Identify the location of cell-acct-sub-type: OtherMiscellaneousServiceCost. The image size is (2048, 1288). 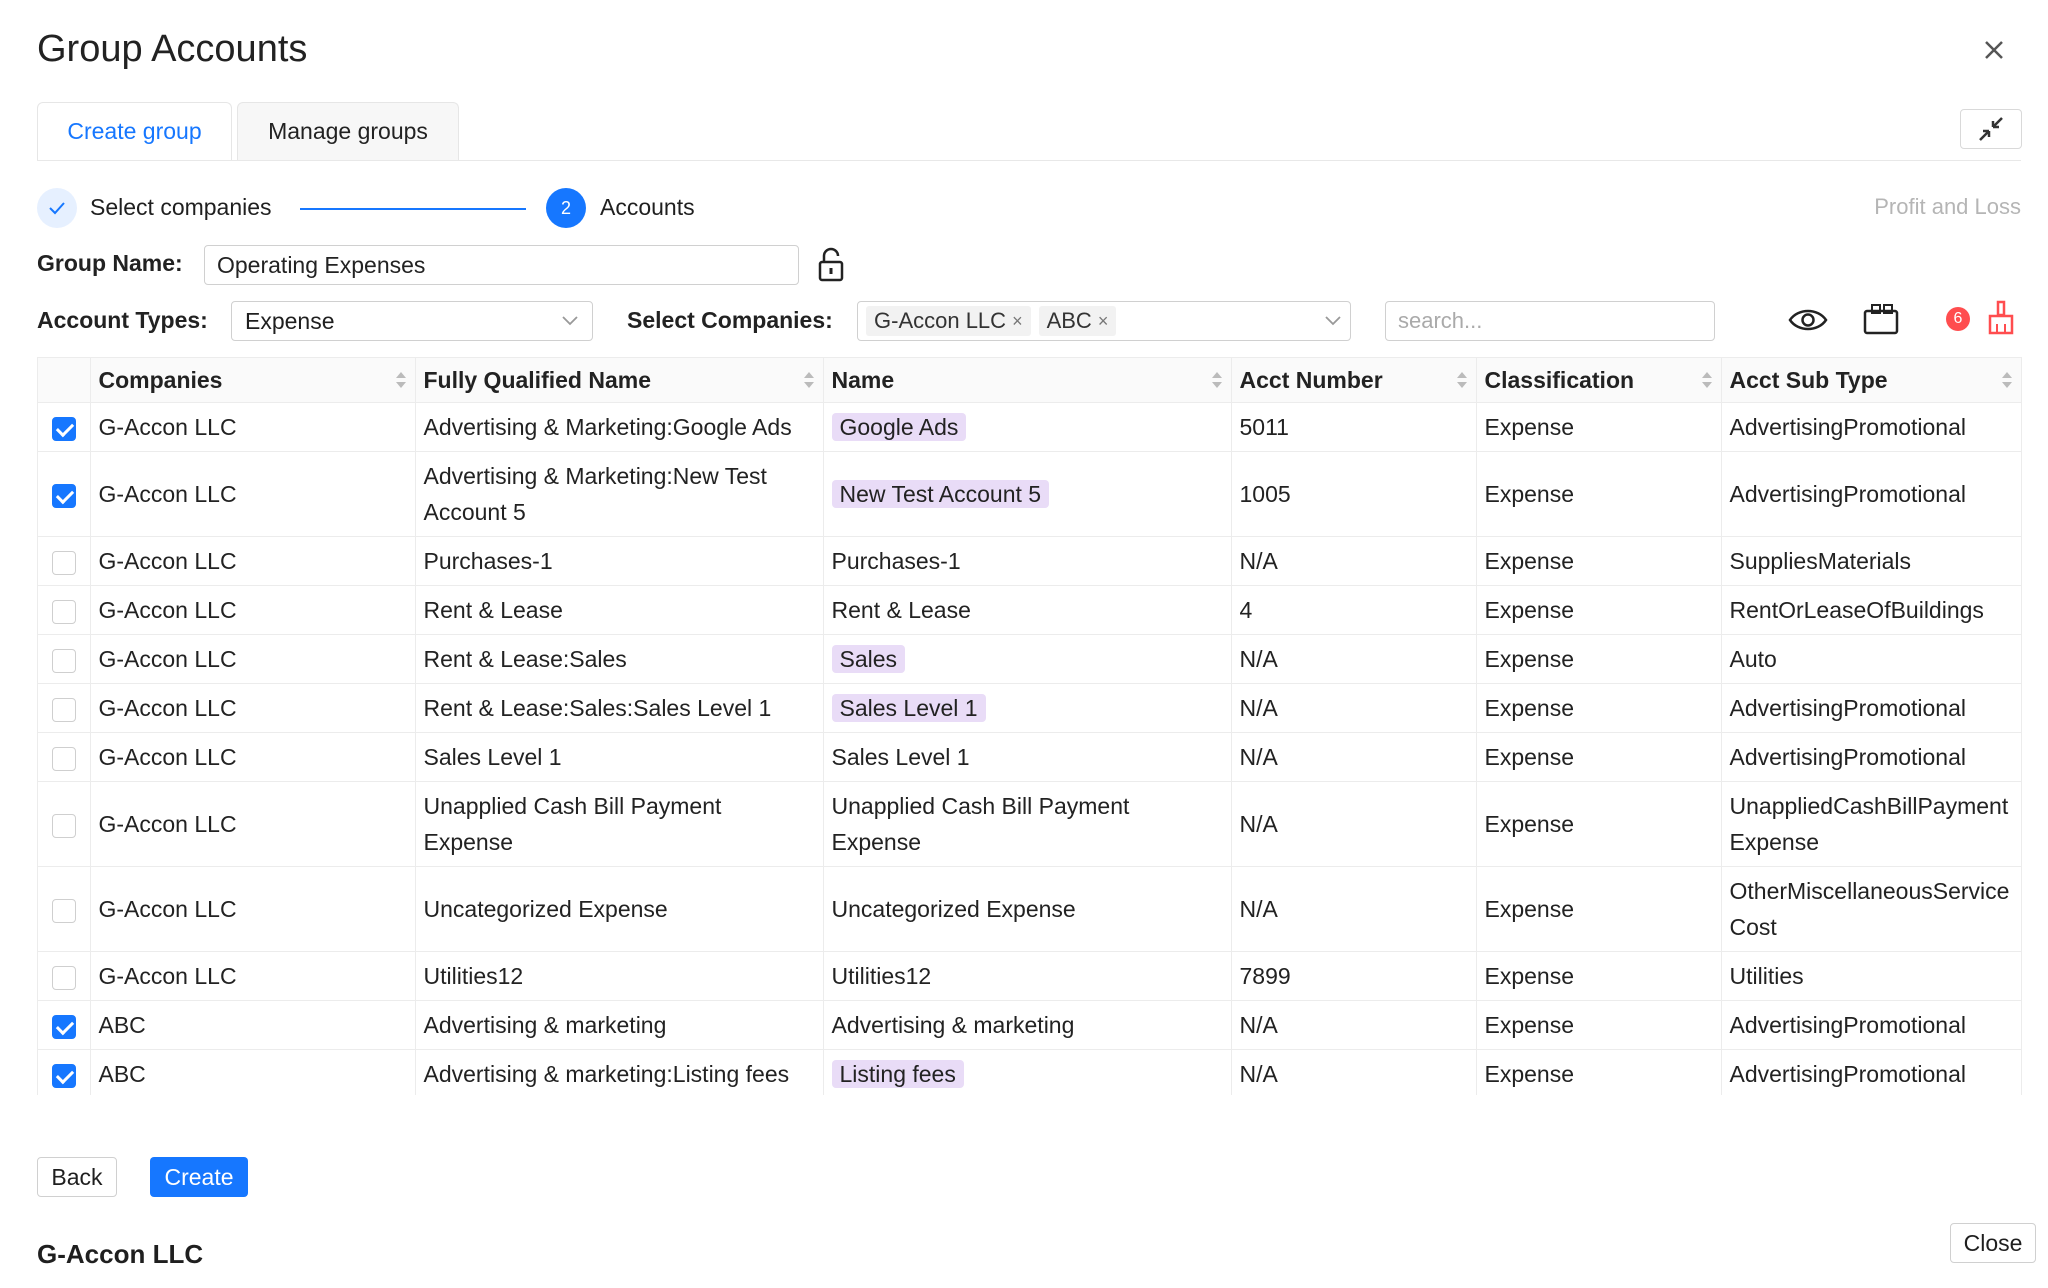
(1871, 909).